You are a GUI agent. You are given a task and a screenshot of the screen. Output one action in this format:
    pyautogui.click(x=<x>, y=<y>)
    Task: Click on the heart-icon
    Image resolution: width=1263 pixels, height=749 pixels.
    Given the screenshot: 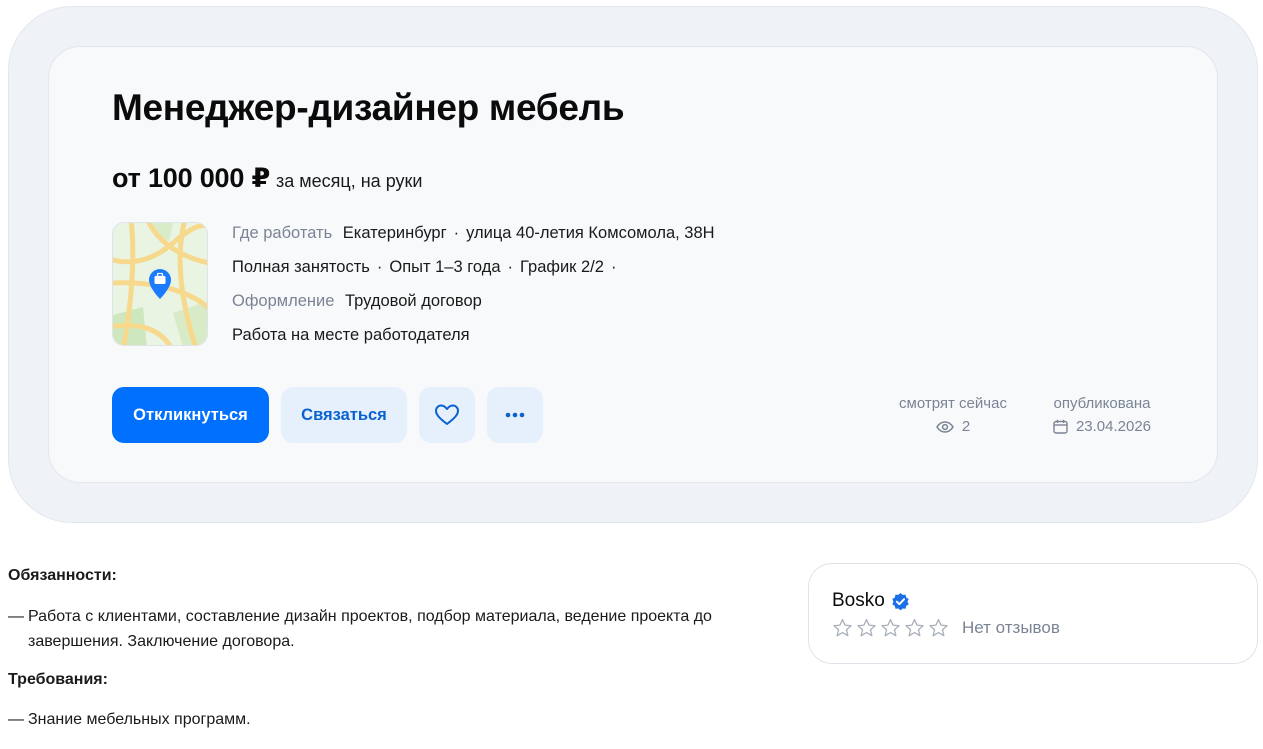 What is the action you would take?
    pyautogui.click(x=447, y=414)
    